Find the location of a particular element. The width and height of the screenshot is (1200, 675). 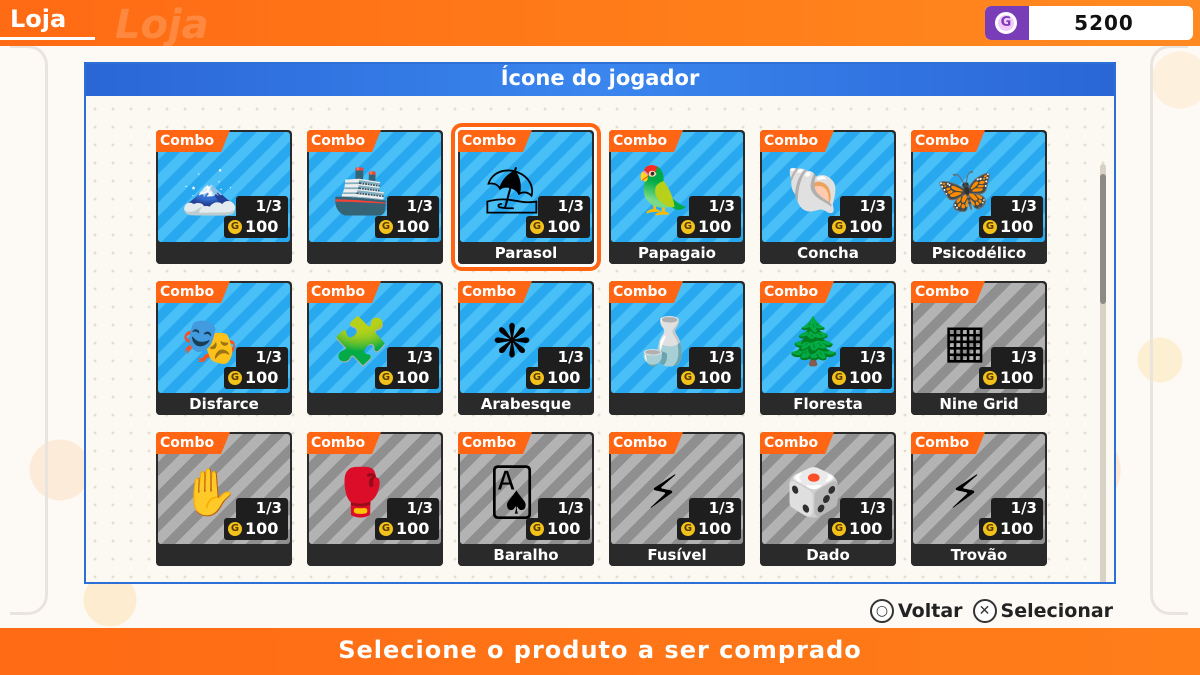

shop-item-tile: ⛱ Combo 1/3 G 100 Parasol is located at coordinates (526, 197).